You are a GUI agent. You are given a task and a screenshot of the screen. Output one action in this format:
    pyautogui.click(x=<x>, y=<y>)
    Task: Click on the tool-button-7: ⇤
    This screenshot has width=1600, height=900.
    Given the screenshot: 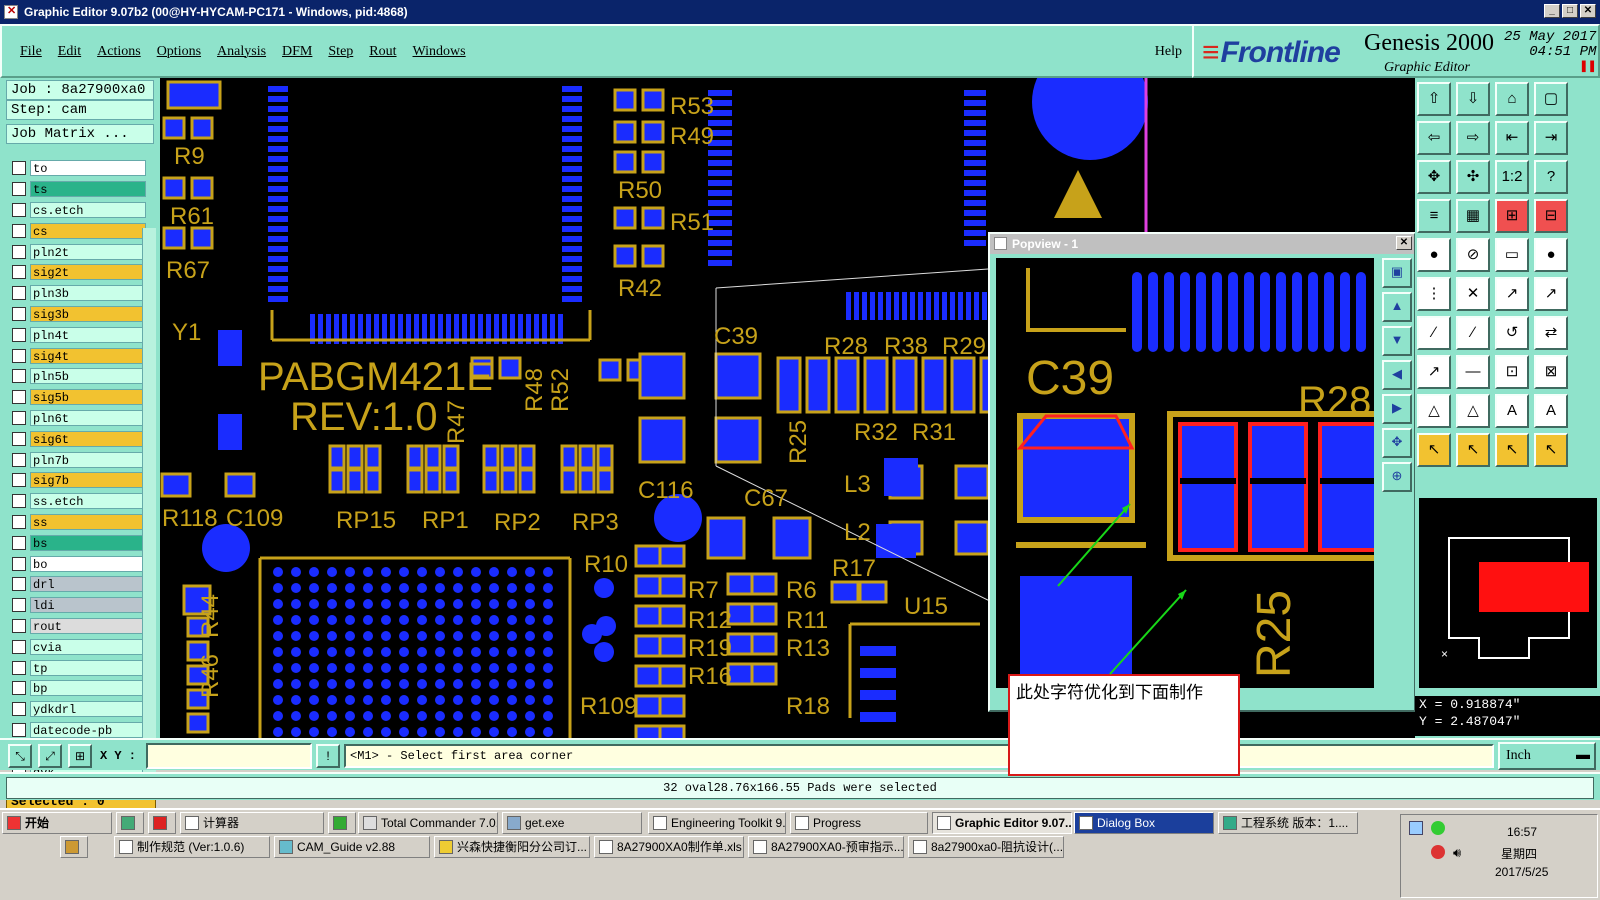 What is the action you would take?
    pyautogui.click(x=1512, y=138)
    